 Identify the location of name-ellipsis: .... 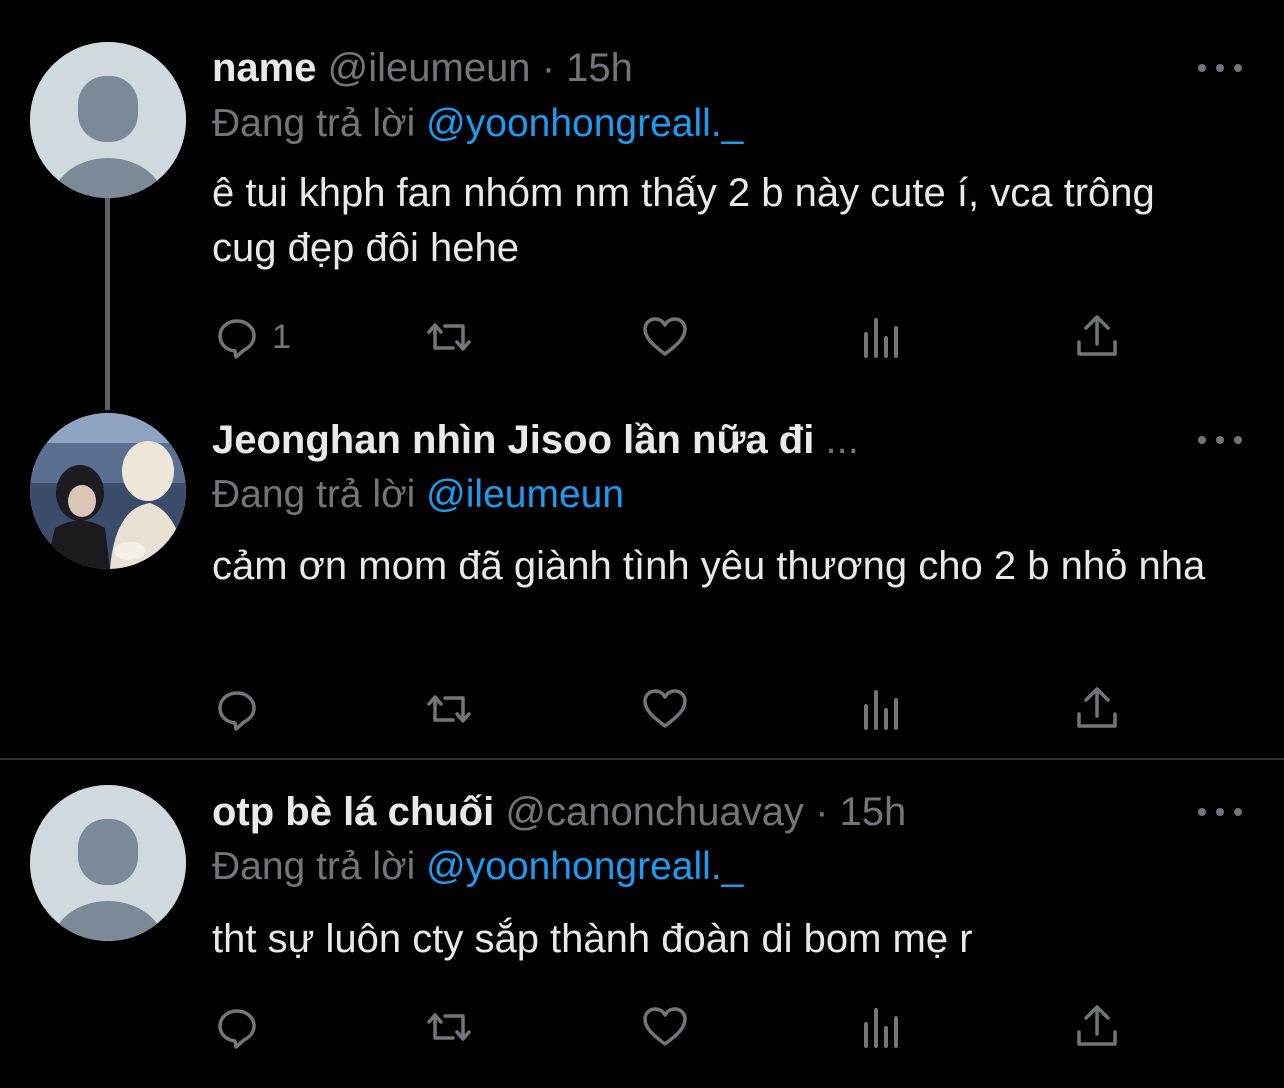
(842, 440).